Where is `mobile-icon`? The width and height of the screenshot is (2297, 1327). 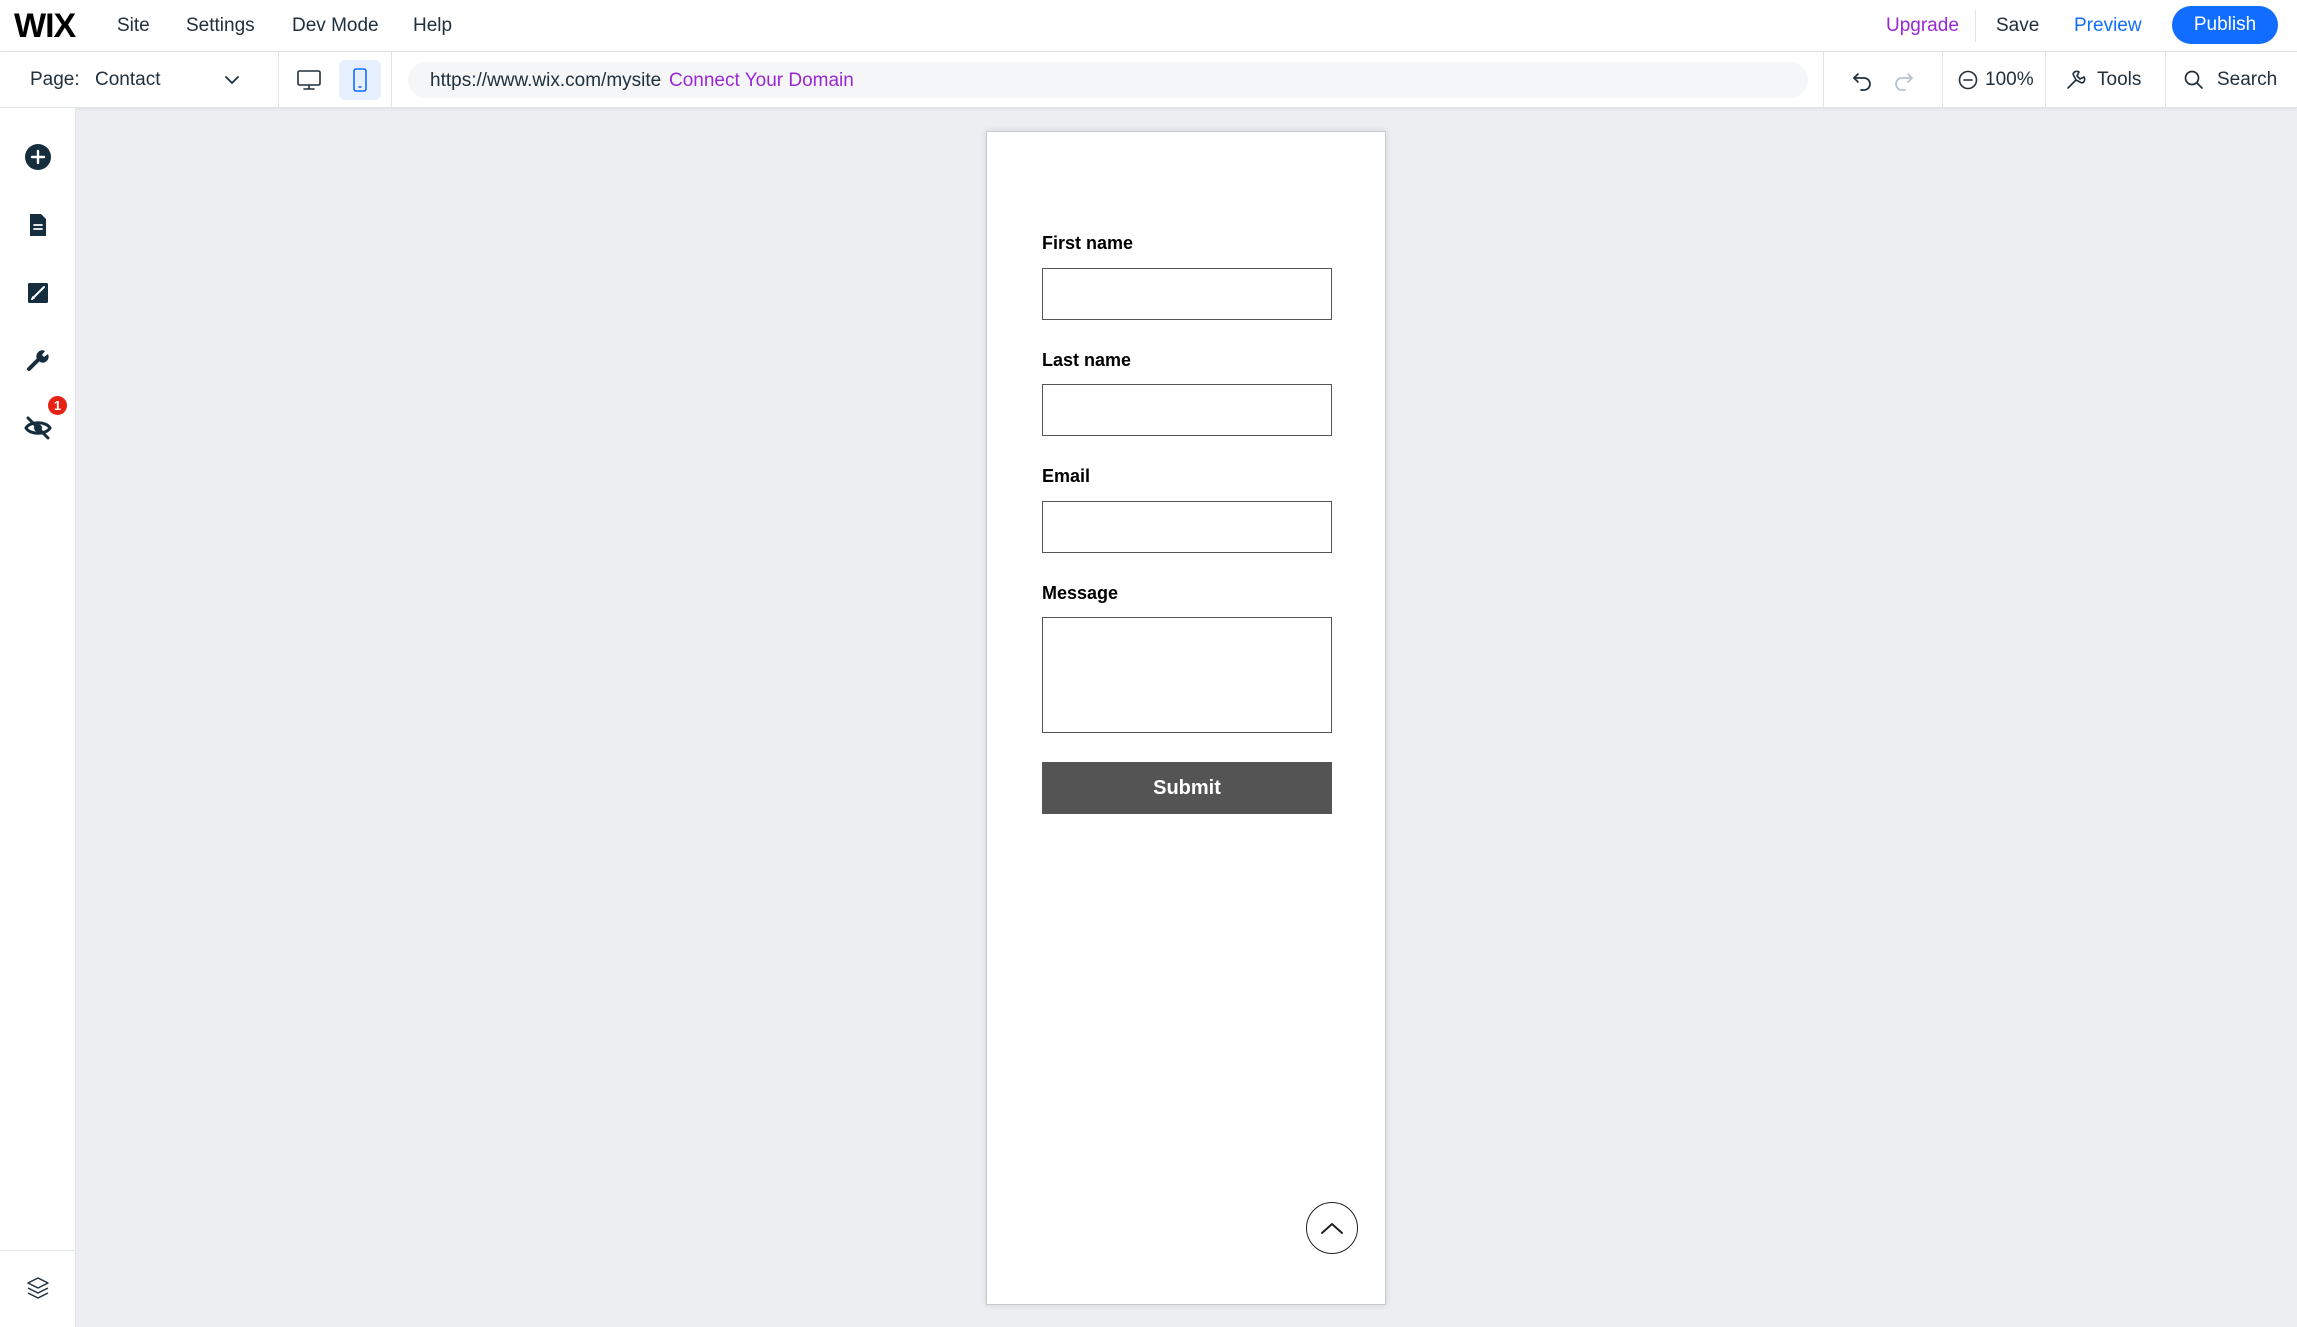 mobile-icon is located at coordinates (360, 80).